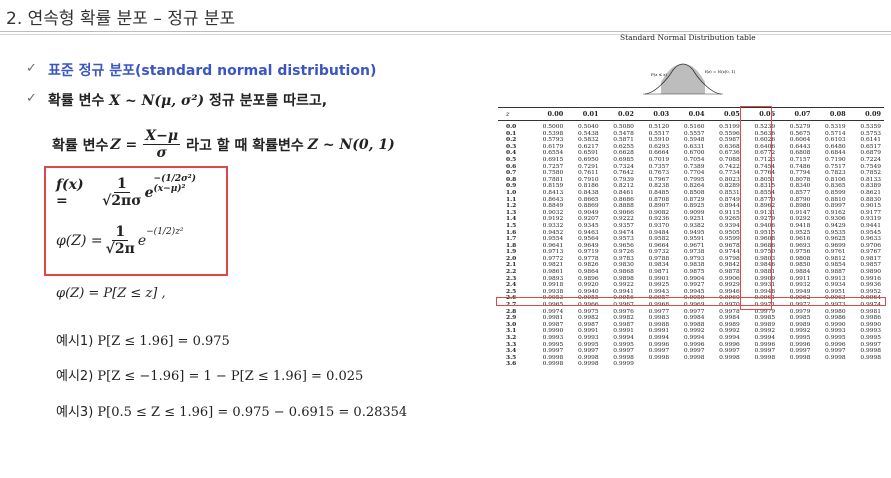 The height and width of the screenshot is (478, 891). I want to click on probability-cell: 0.9066, so click(623, 212).